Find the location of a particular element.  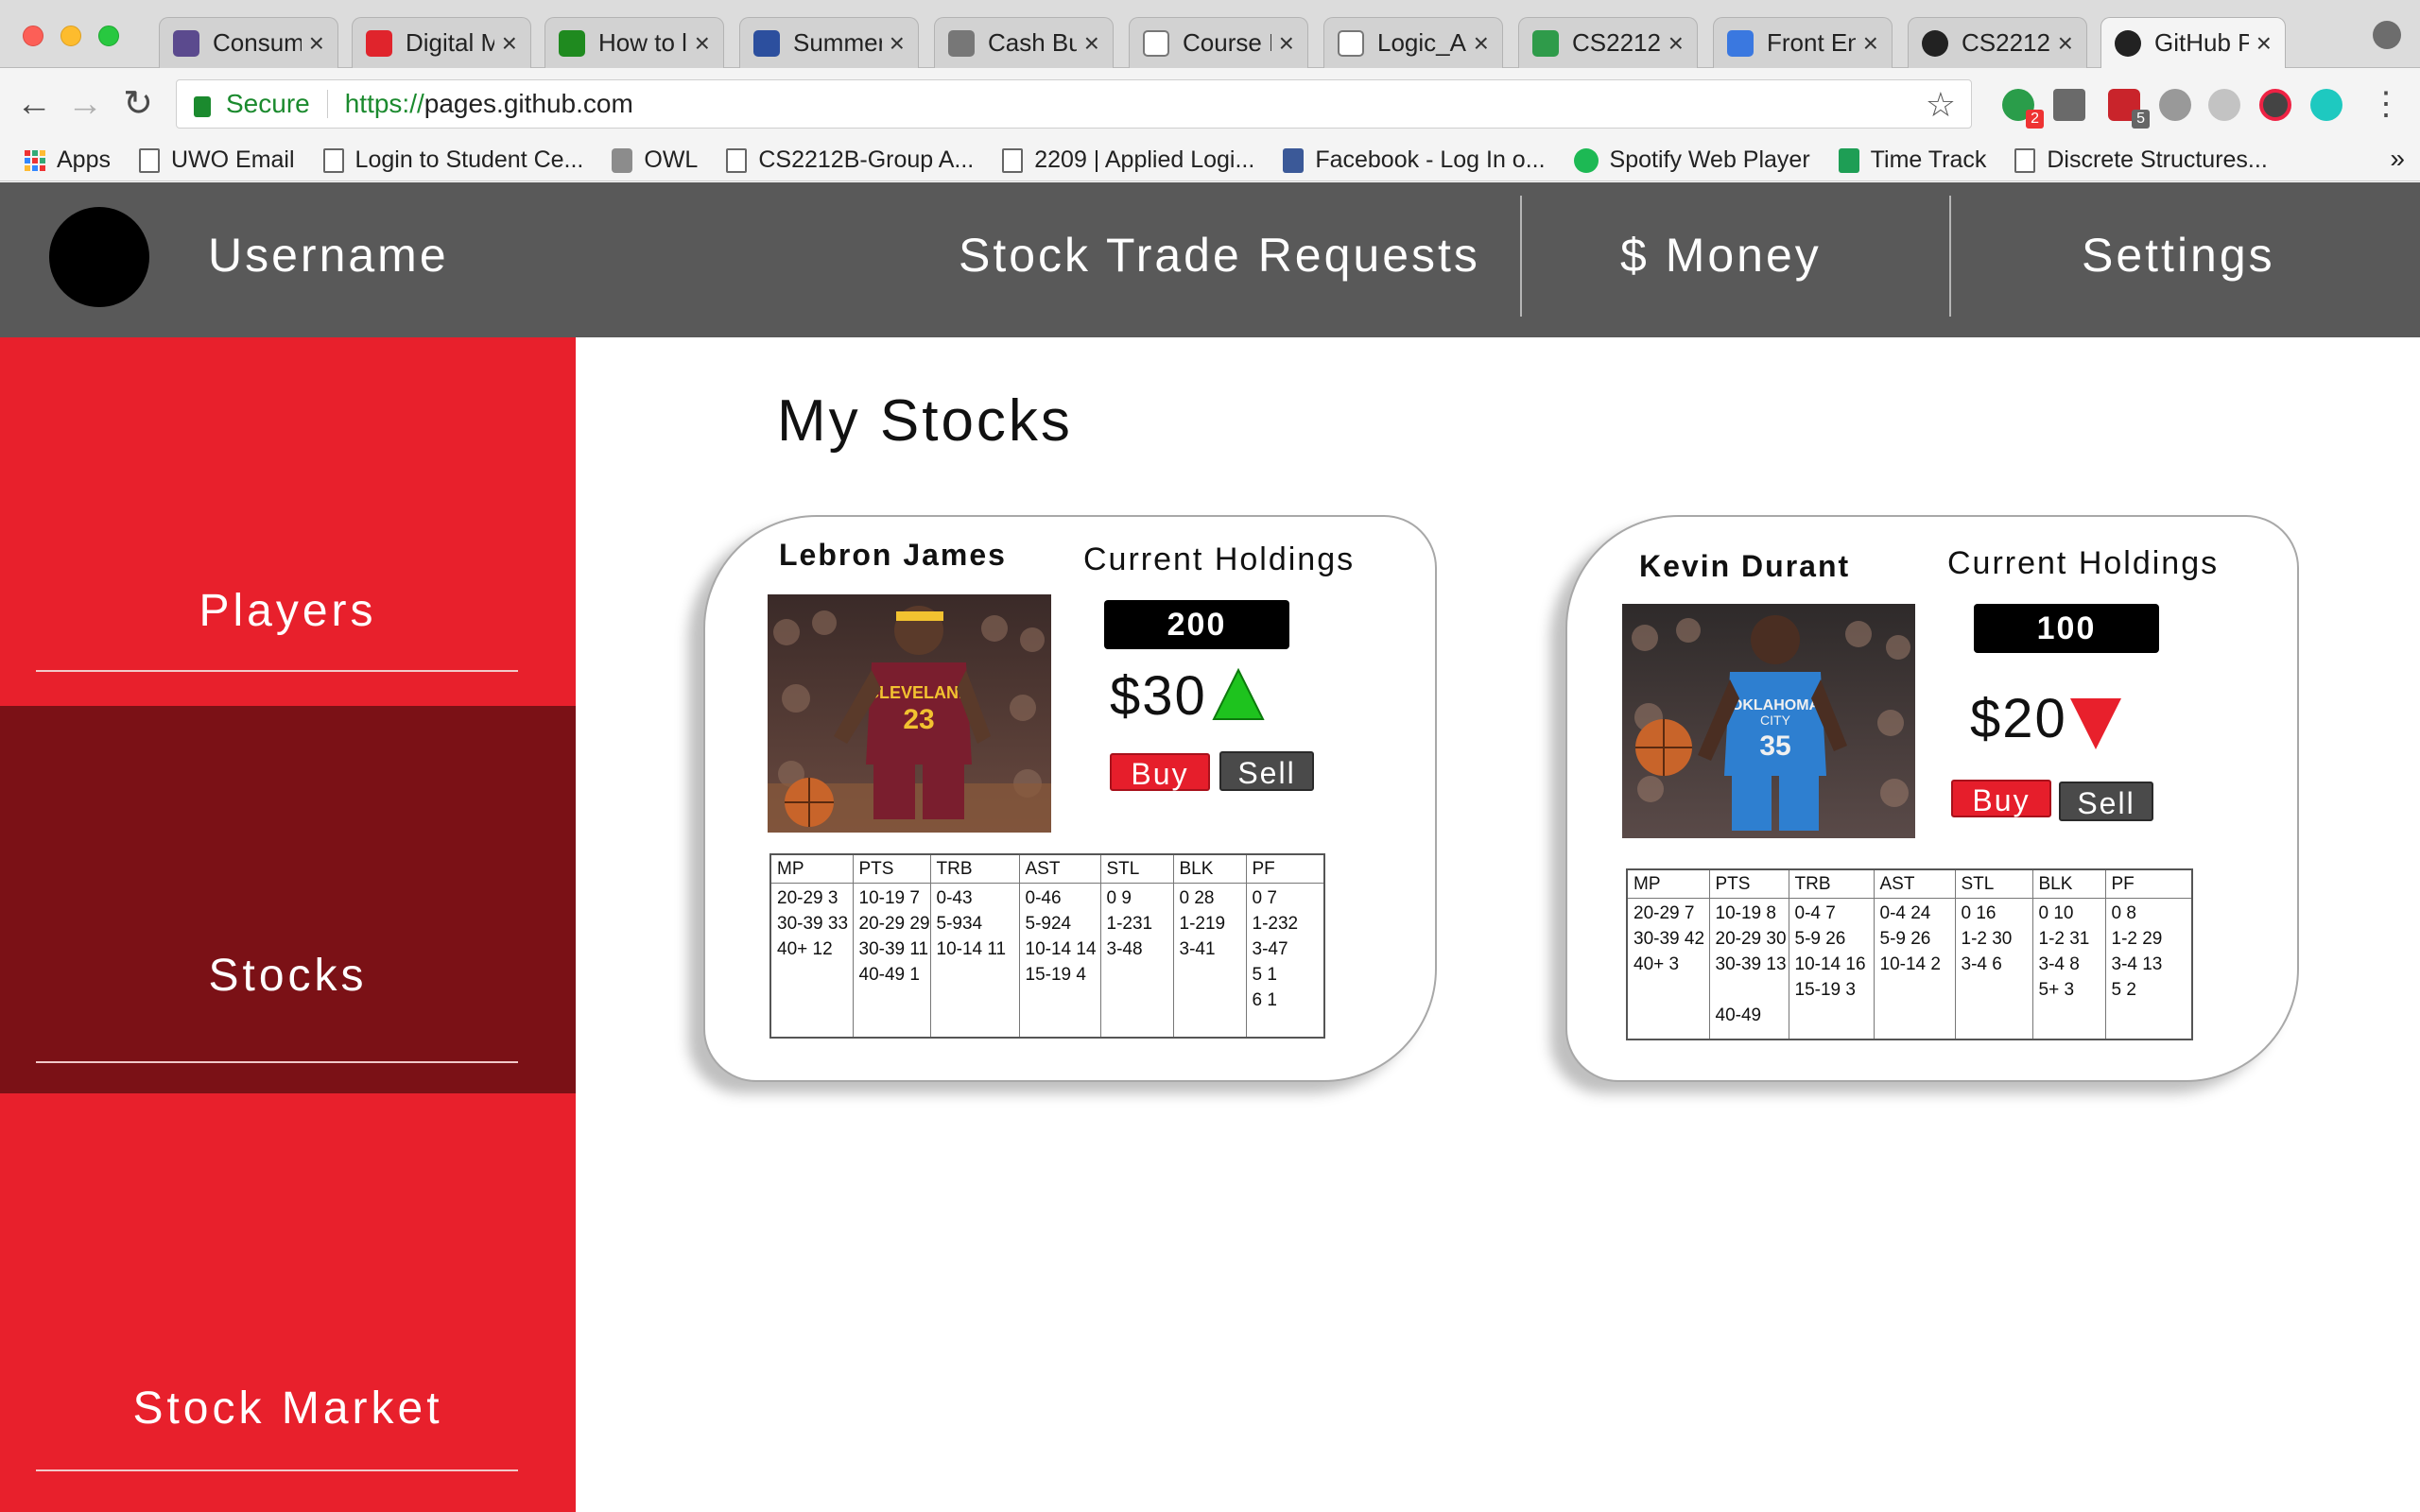

sidebar-item-stocks: Stocks is located at coordinates (288, 899).